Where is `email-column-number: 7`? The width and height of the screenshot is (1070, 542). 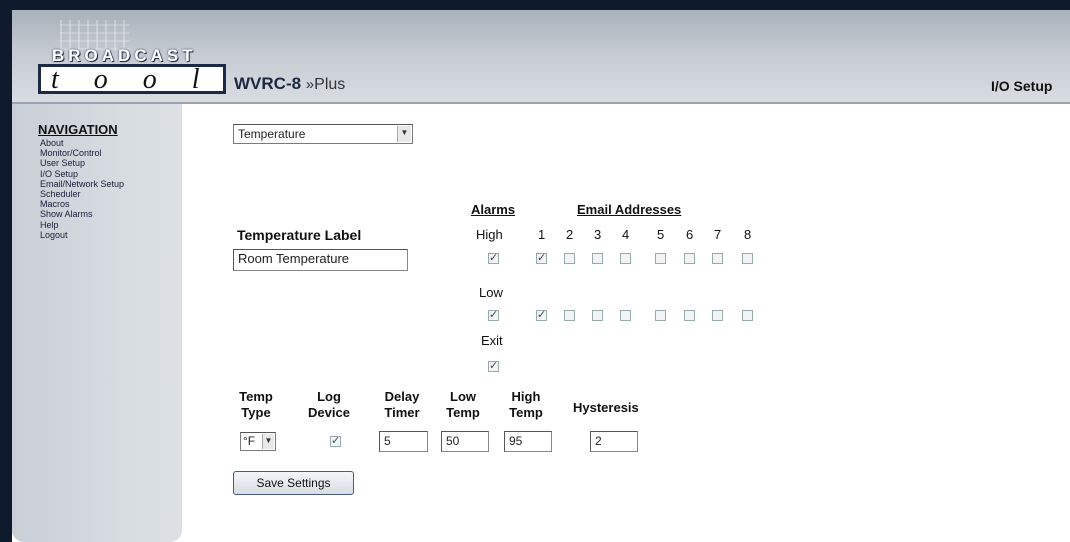 email-column-number: 7 is located at coordinates (718, 234).